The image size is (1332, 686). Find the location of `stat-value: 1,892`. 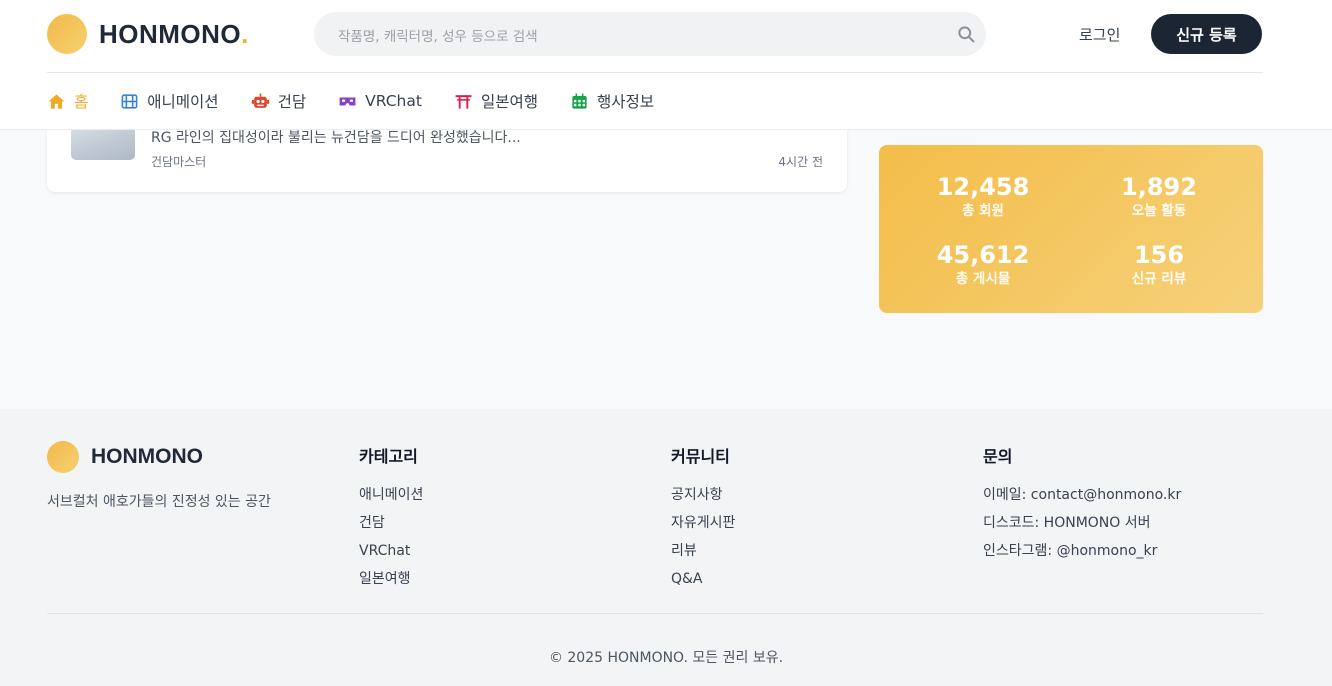

stat-value: 1,892 is located at coordinates (1159, 187).